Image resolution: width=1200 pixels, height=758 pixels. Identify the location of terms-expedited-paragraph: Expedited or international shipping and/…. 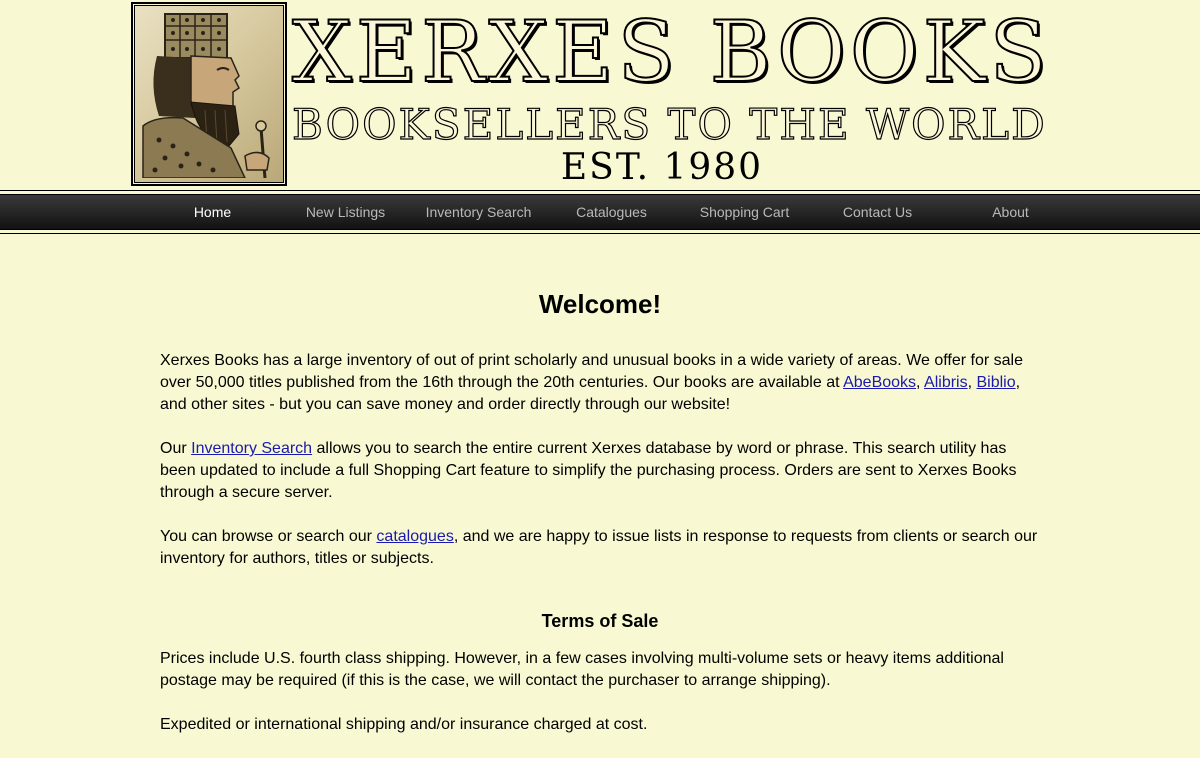
(404, 724).